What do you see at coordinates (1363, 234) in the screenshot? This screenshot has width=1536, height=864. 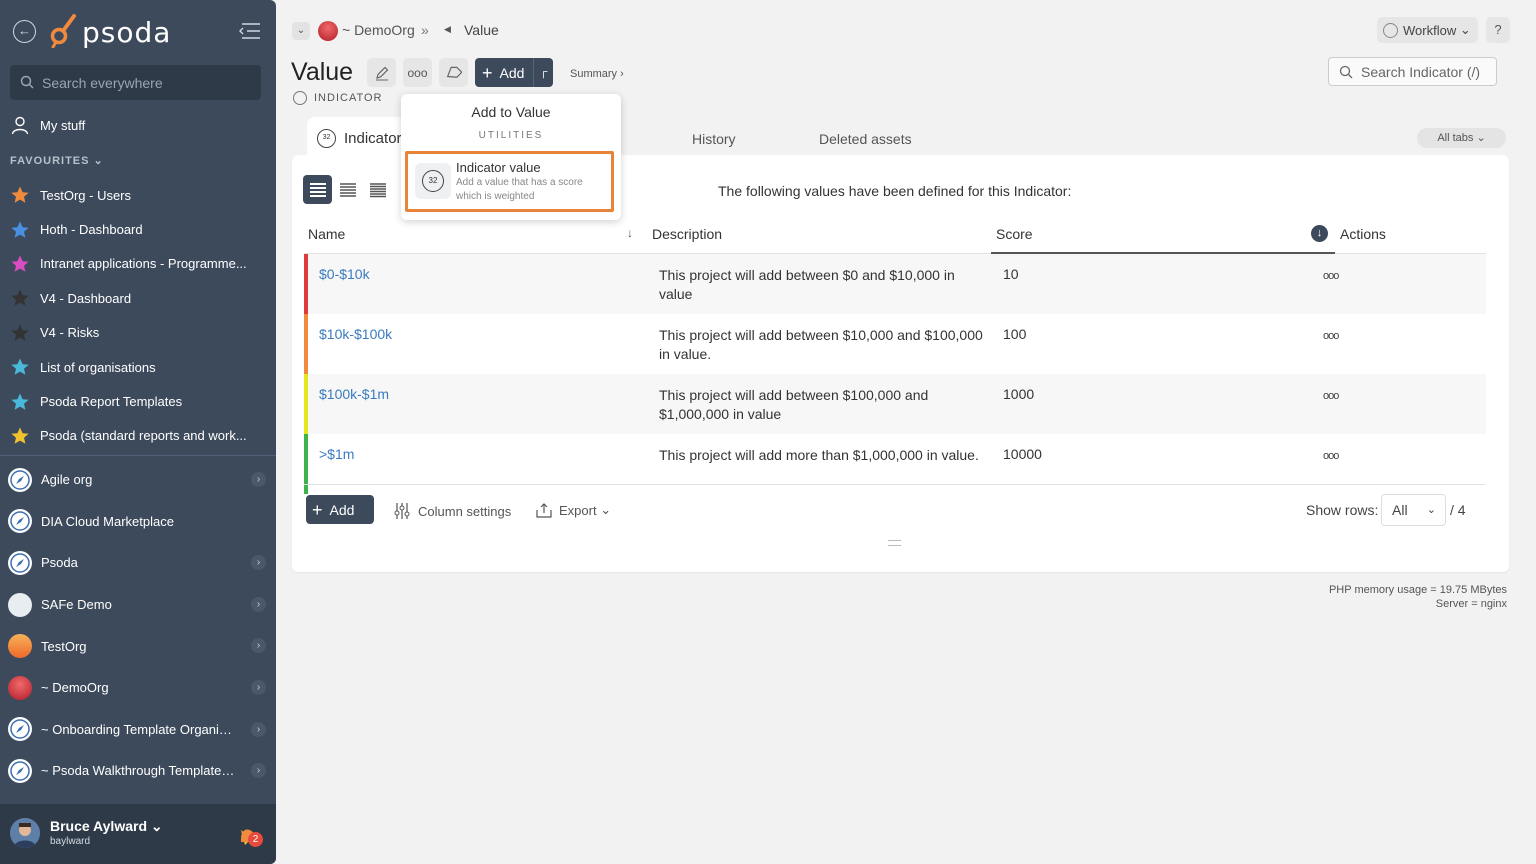 I see `column-header-actions: Actions` at bounding box center [1363, 234].